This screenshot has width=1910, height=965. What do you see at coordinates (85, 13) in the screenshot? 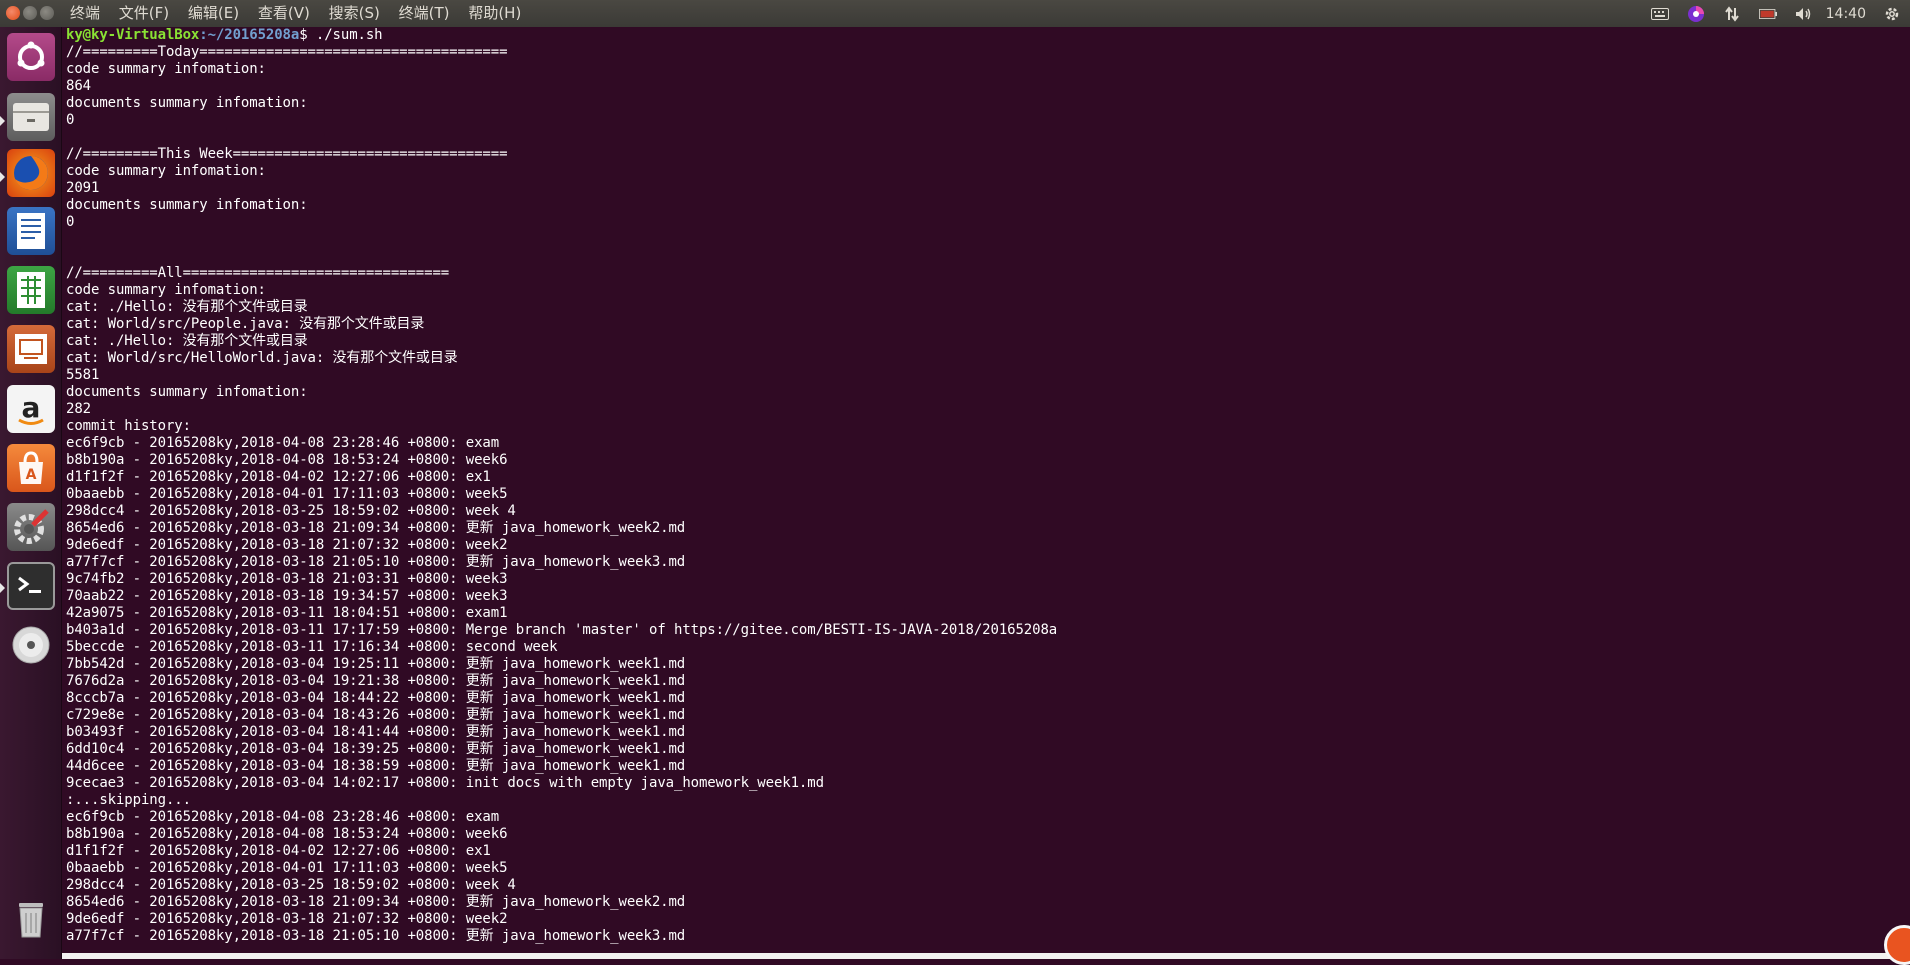
I see `menu-app-terminal: 终端` at bounding box center [85, 13].